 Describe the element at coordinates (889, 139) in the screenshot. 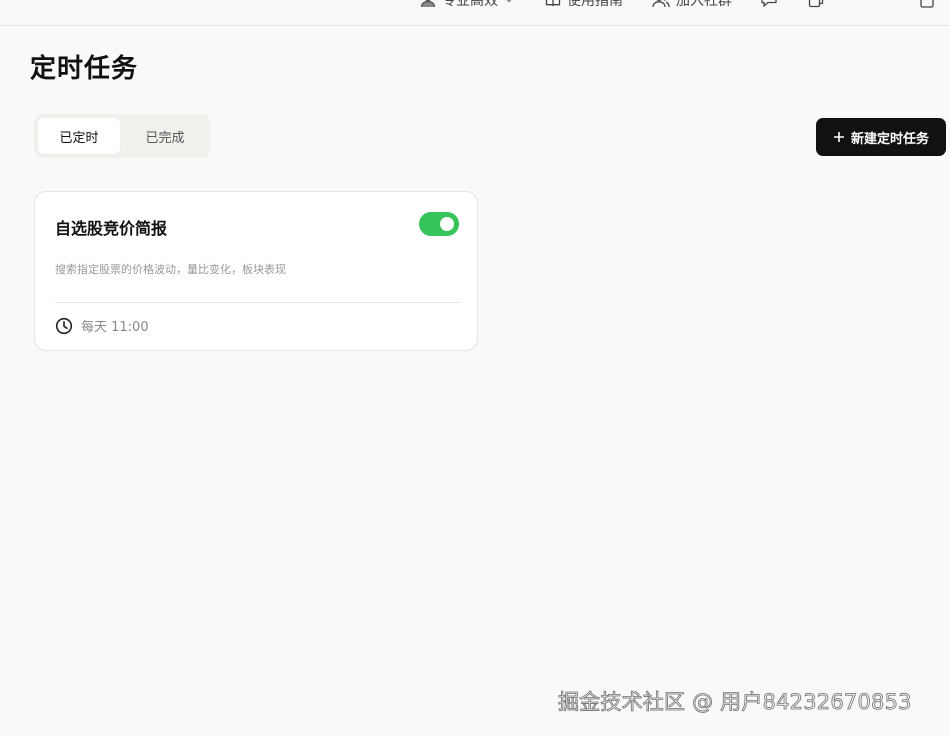

I see `new-task-button-label: 新建定时任务` at that location.